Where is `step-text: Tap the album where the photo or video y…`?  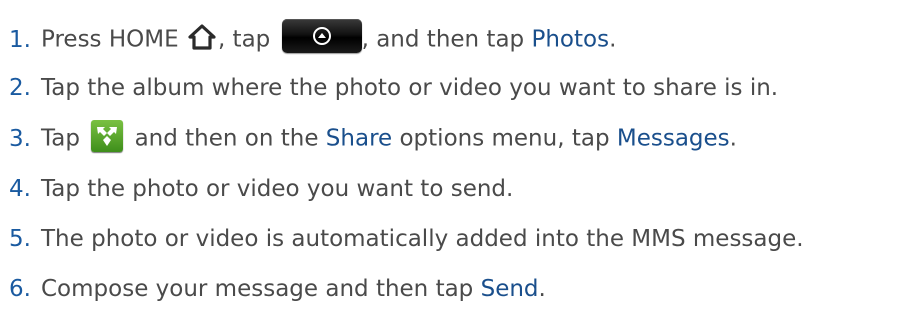 step-text: Tap the album where the photo or video y… is located at coordinates (410, 88).